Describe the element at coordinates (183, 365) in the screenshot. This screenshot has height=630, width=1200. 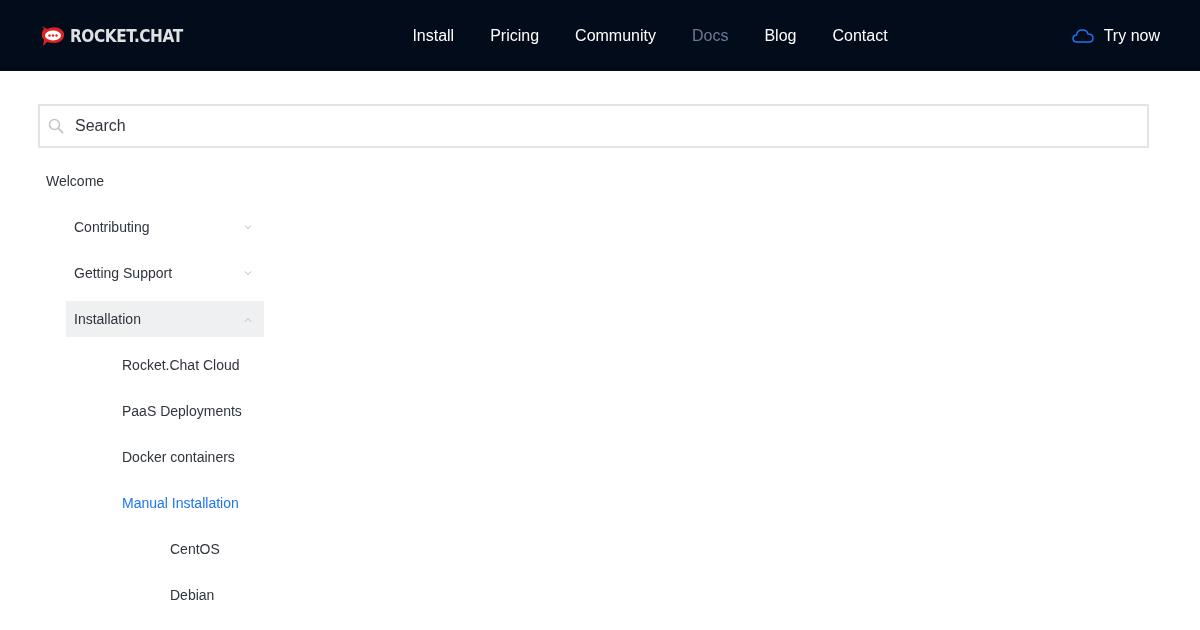
I see `sidebar-item: Rocket.Chat Cloud` at that location.